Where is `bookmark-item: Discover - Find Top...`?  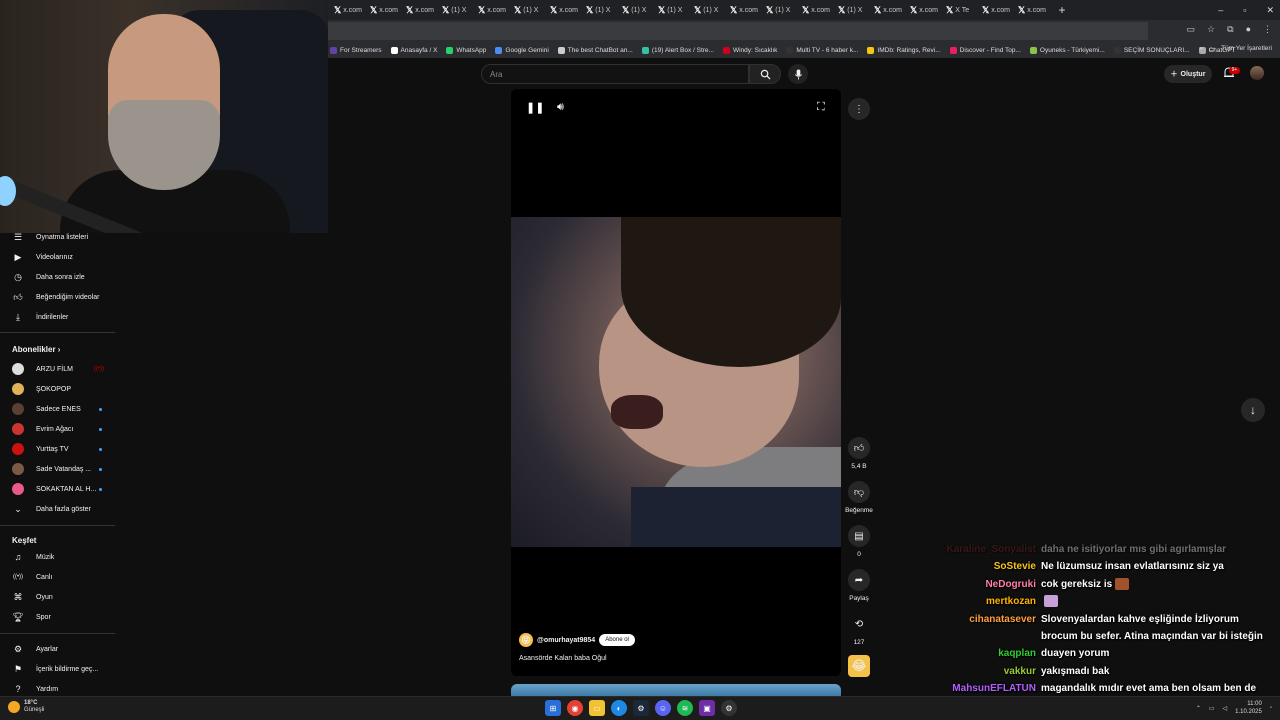 bookmark-item: Discover - Find Top... is located at coordinates (985, 50).